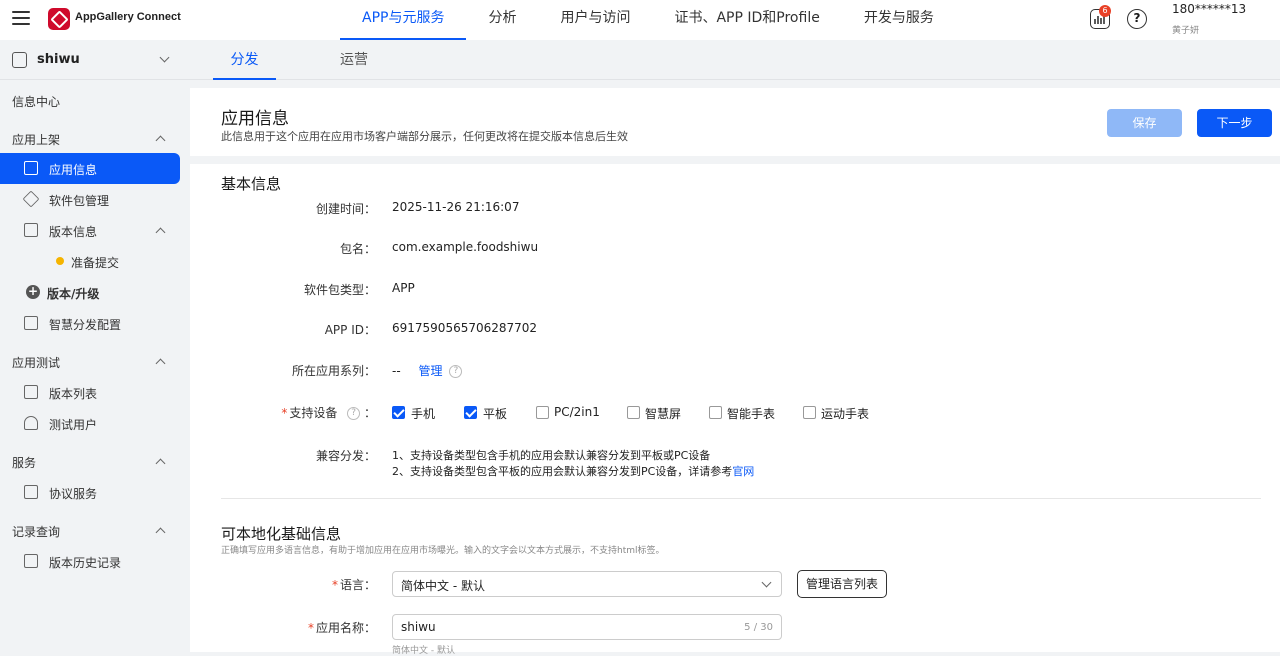  Describe the element at coordinates (31, 423) in the screenshot. I see `user-icon` at that location.